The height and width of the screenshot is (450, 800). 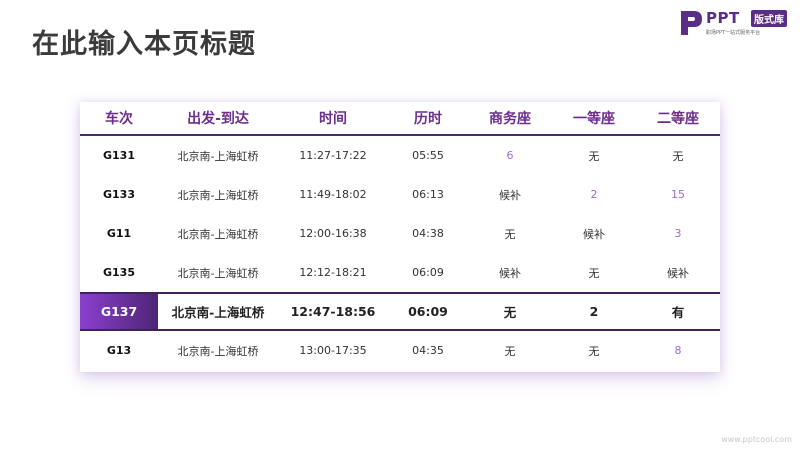 I want to click on logo-wordmark: PPT, so click(x=723, y=18).